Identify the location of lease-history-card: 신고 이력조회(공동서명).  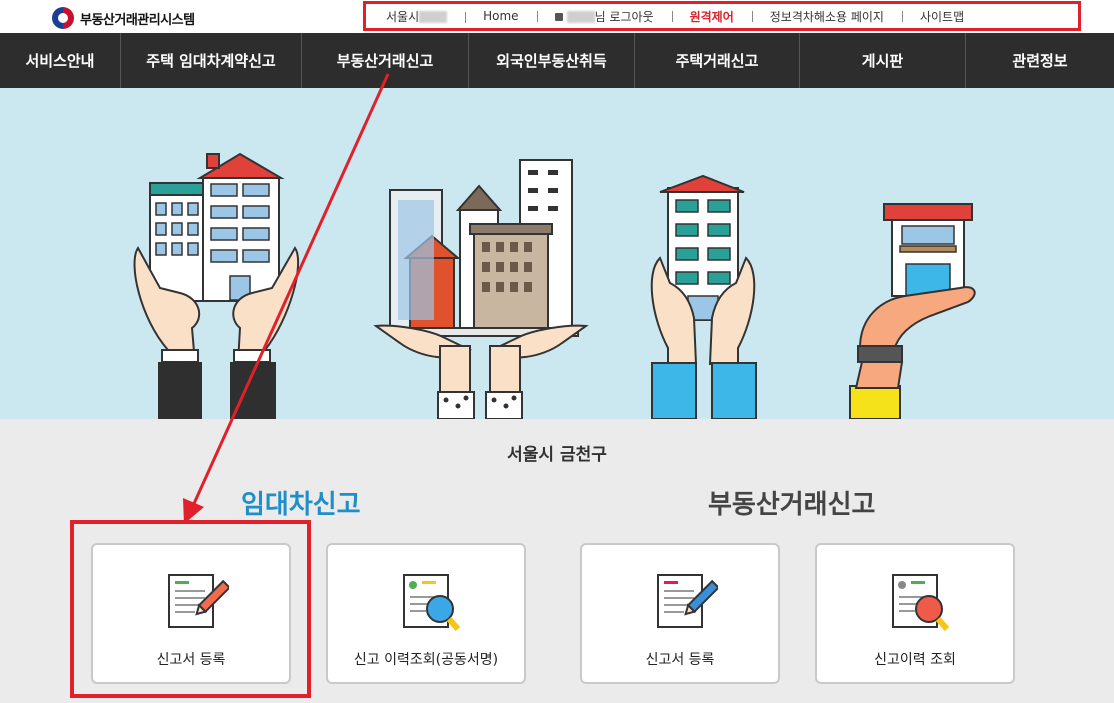
(426, 613).